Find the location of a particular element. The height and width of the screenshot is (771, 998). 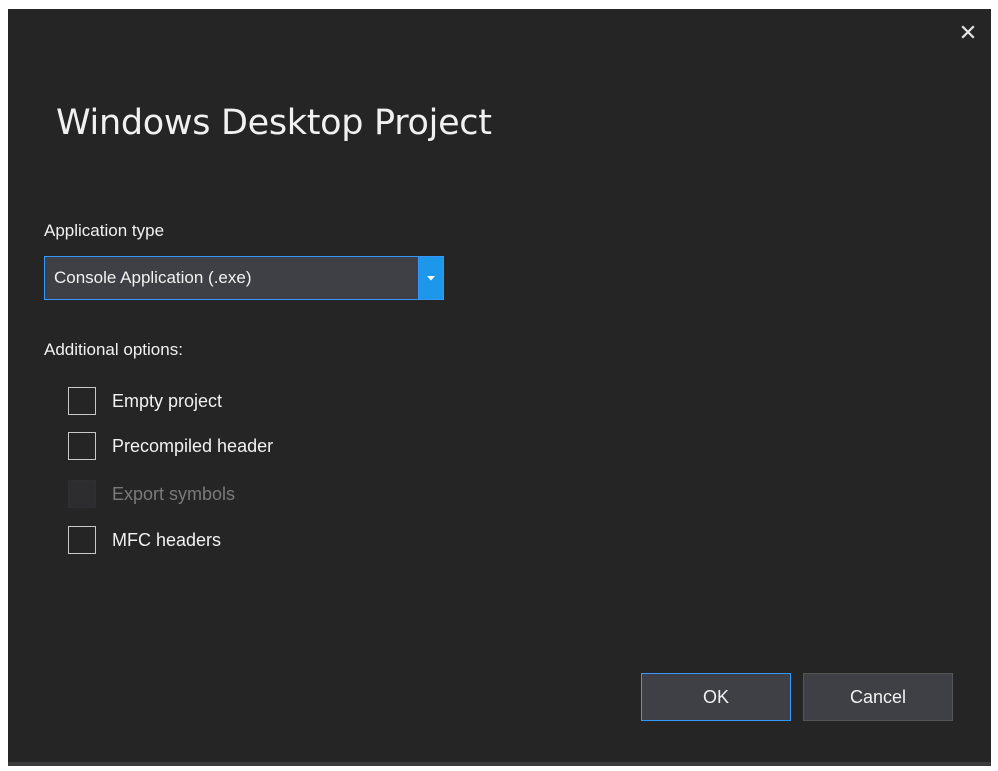

close-button is located at coordinates (968, 32).